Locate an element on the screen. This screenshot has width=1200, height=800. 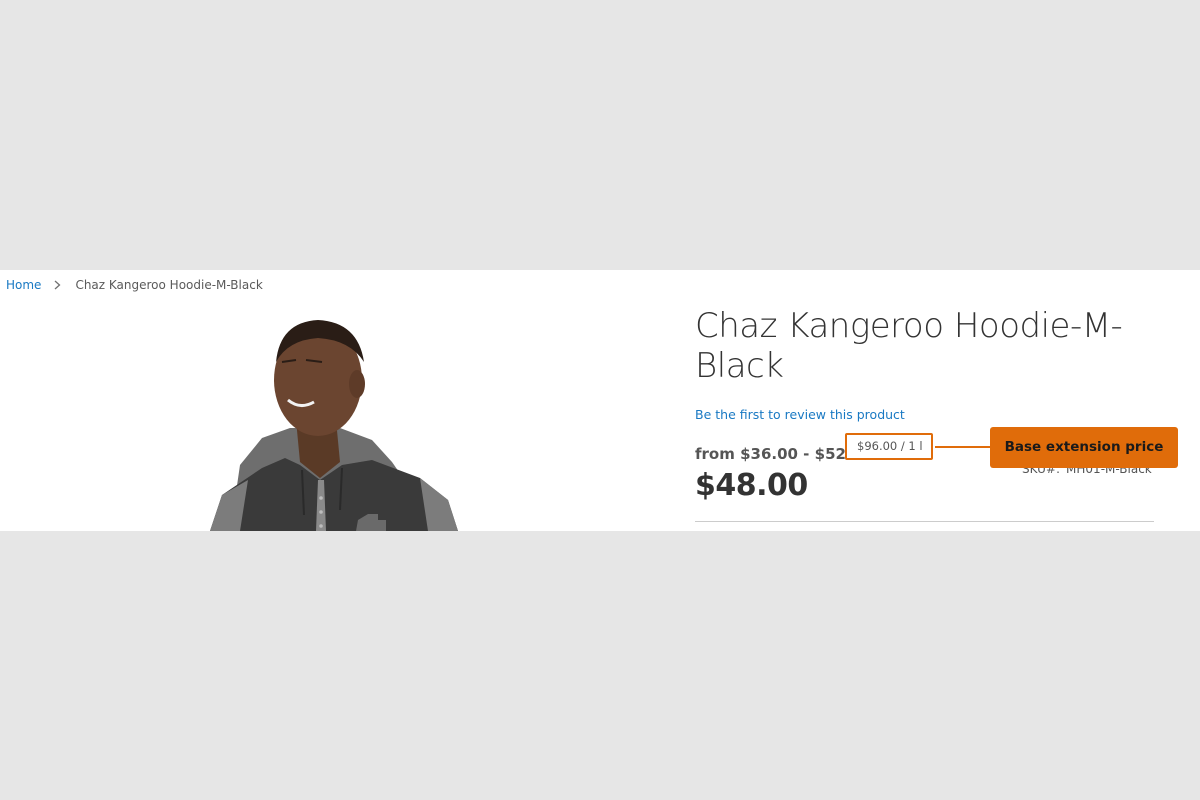
divider is located at coordinates (924, 521).